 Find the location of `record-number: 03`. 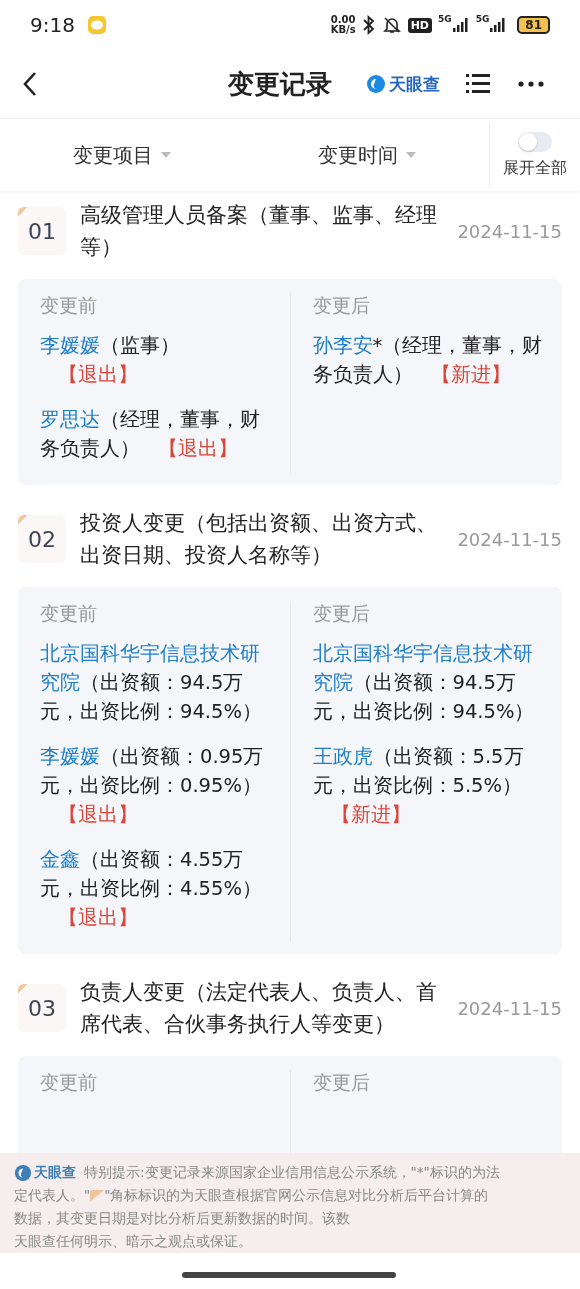

record-number: 03 is located at coordinates (42, 1008).